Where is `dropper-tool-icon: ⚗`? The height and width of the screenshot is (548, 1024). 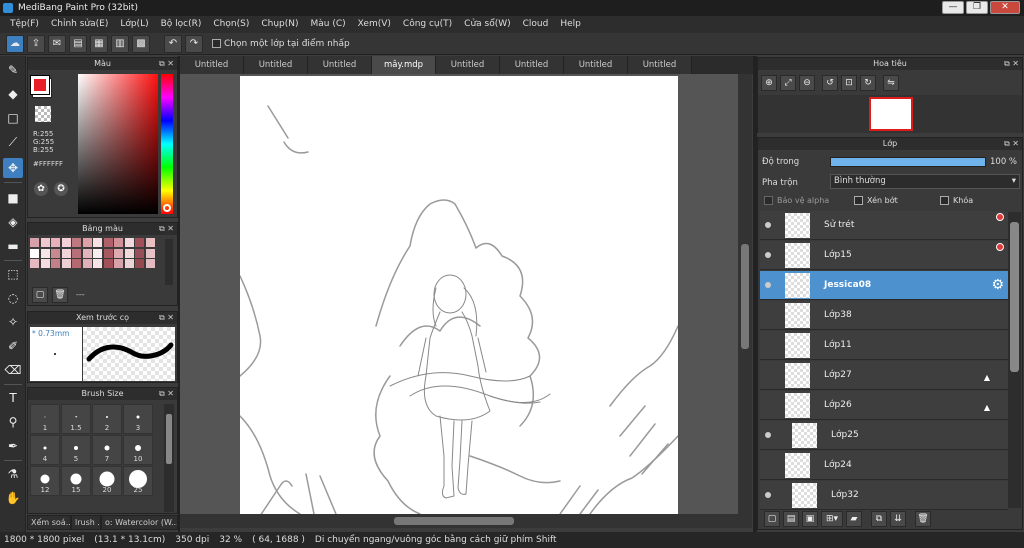
dropper-tool-icon: ⚗ is located at coordinates (13, 474).